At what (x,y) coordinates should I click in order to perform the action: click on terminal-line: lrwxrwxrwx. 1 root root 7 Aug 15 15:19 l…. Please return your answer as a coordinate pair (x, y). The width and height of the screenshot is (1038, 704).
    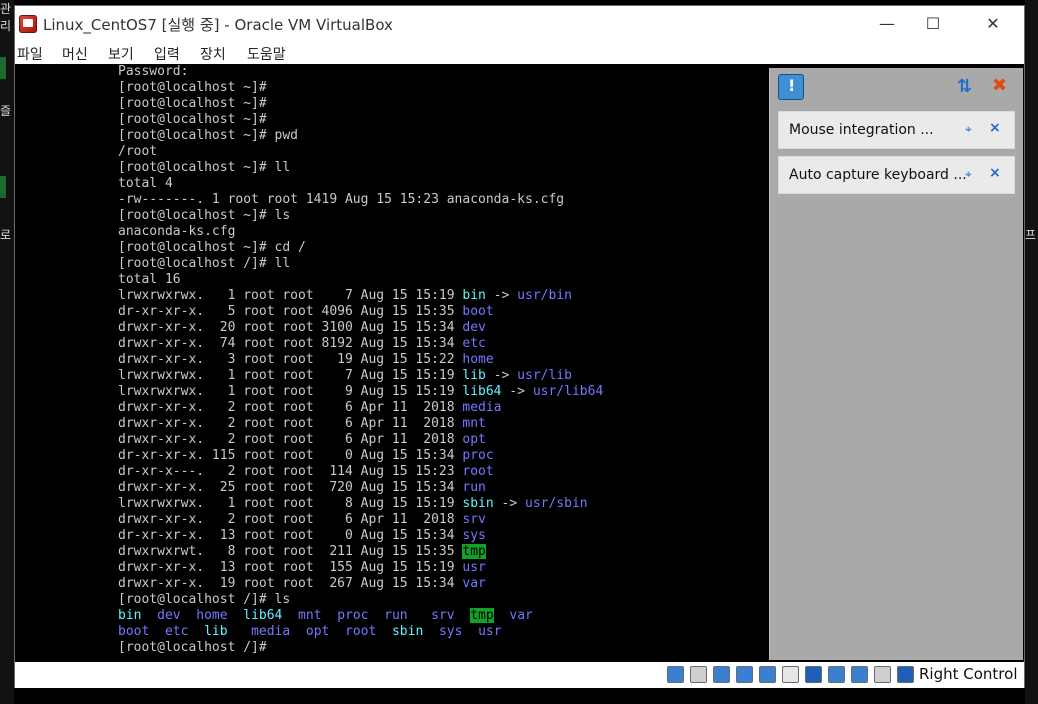
    Looking at the image, I should click on (345, 375).